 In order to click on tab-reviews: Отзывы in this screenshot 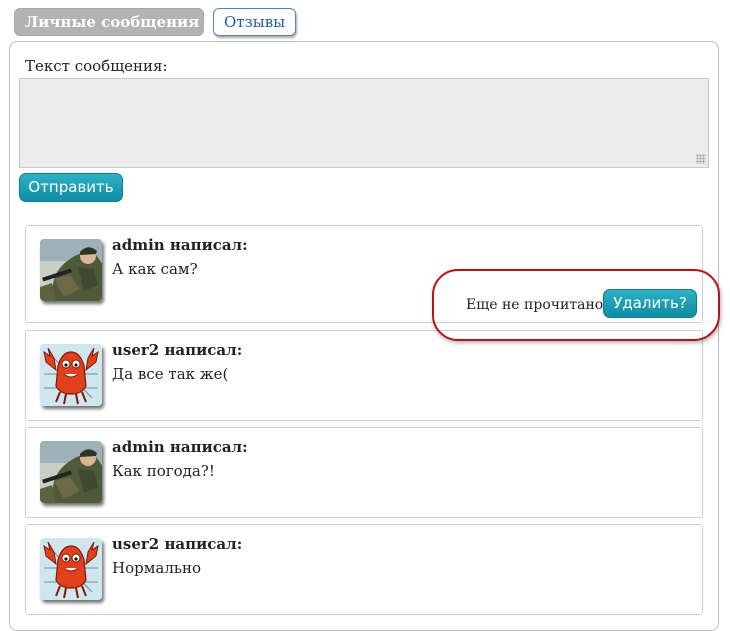, I will do `click(254, 22)`.